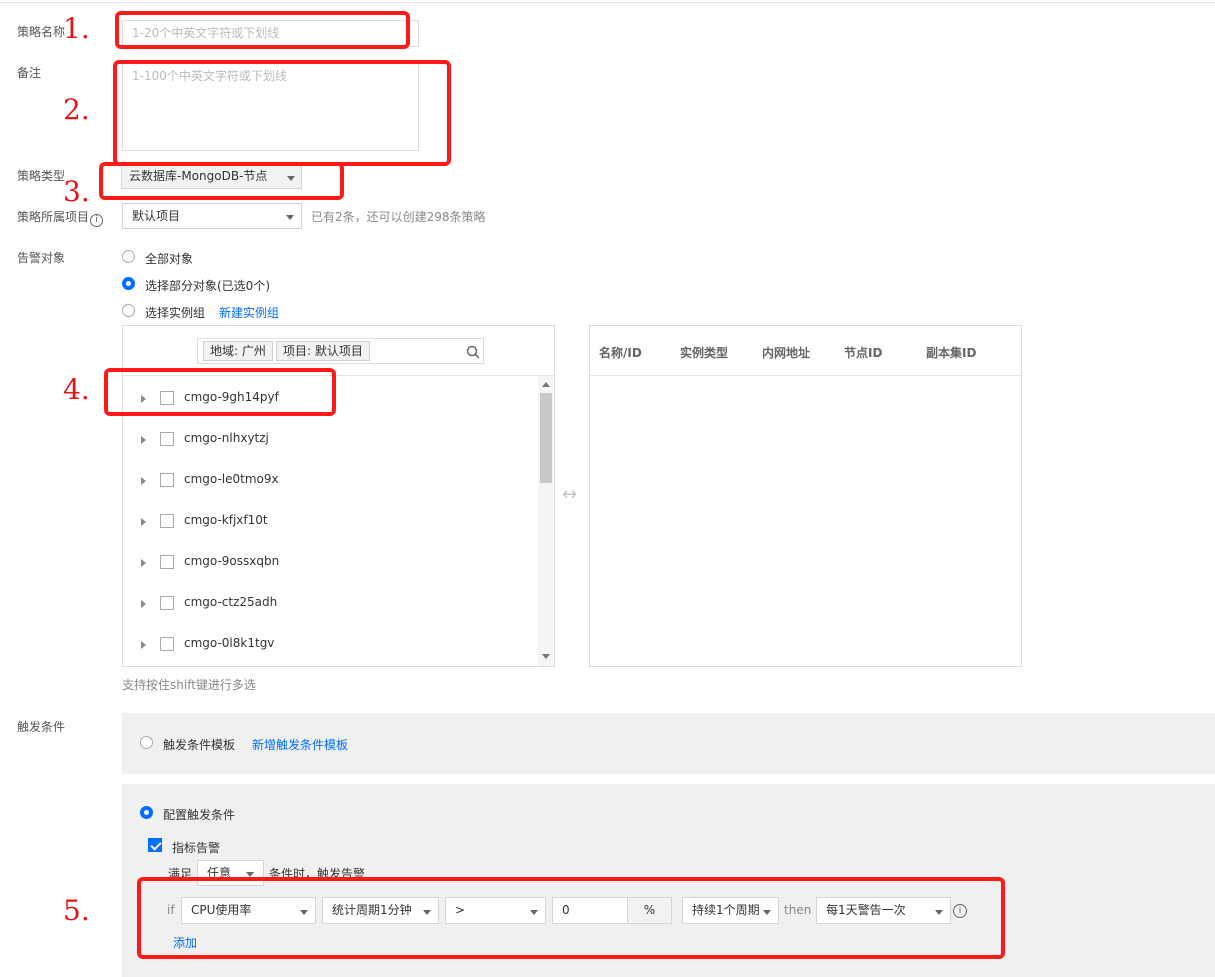  Describe the element at coordinates (41, 176) in the screenshot. I see `strategy-type-label: 策略类型` at that location.